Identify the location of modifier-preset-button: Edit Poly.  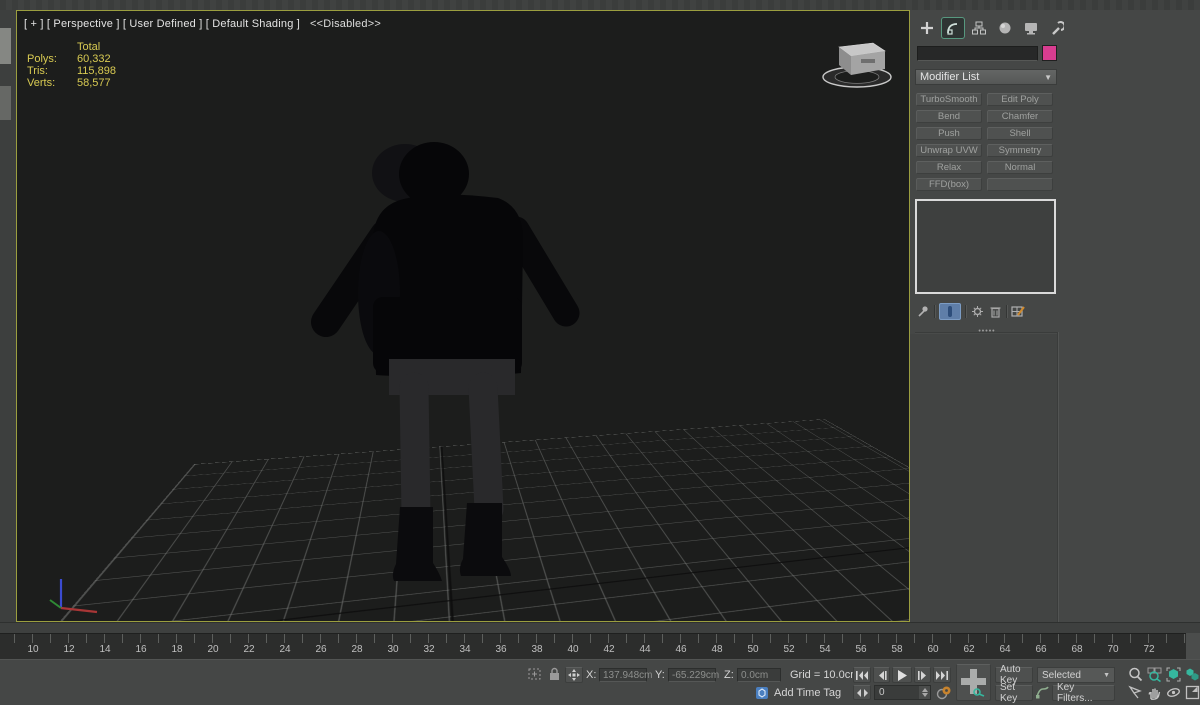
(1020, 99).